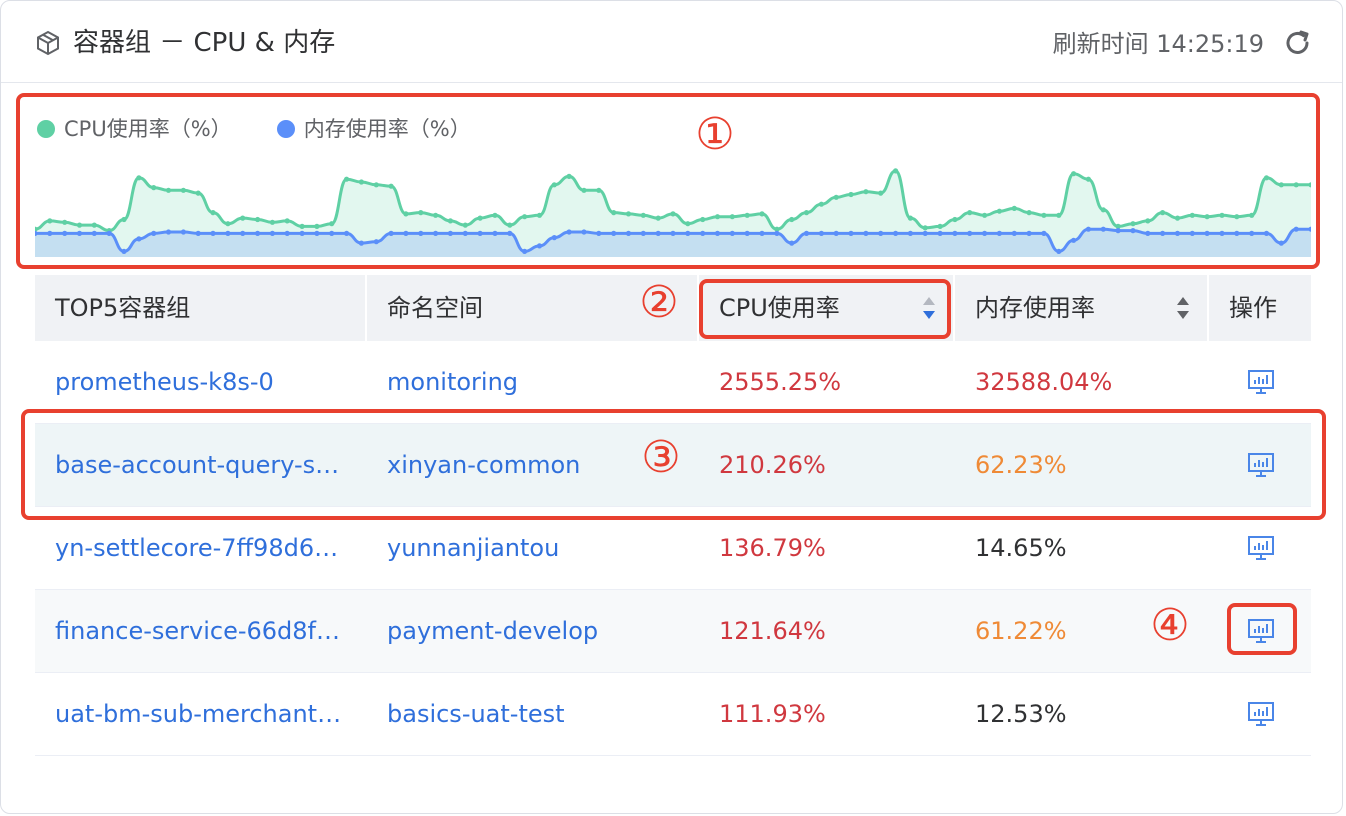 The width and height of the screenshot is (1346, 816). I want to click on col-header-pod: TOP5容器组, so click(201, 308).